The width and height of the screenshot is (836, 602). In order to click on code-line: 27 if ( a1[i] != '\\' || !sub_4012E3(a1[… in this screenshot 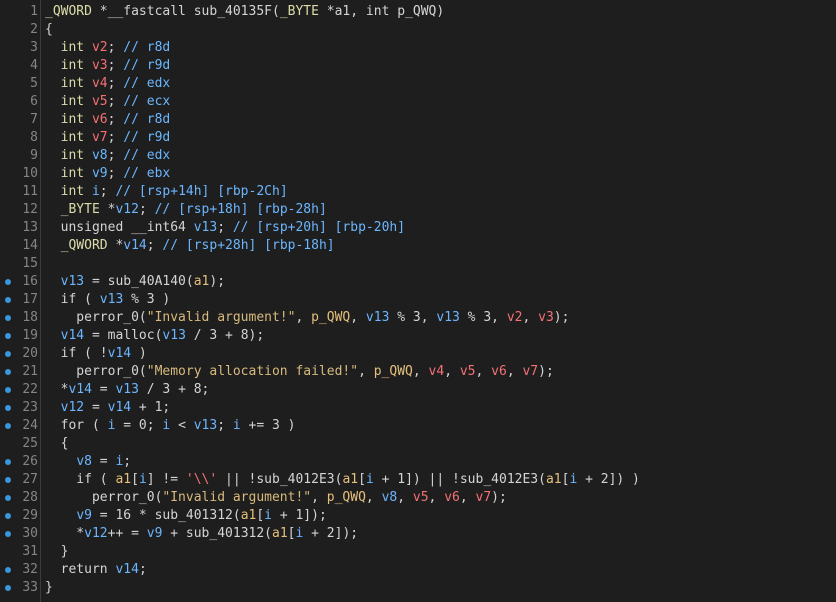, I will do `click(418, 480)`.